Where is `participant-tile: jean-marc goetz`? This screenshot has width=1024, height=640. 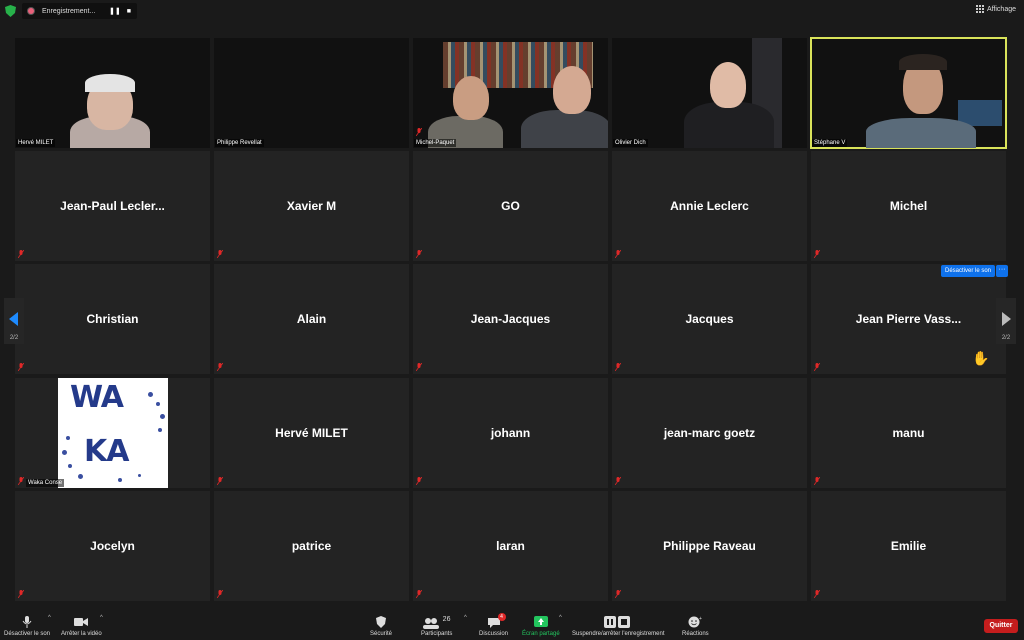
participant-tile: jean-marc goetz is located at coordinates (709, 433).